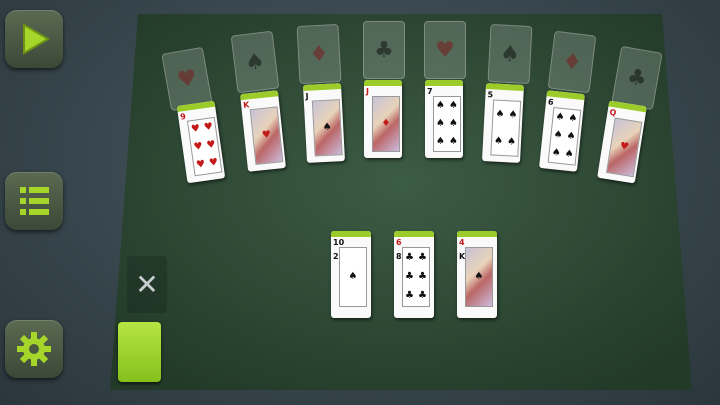 This screenshot has height=405, width=720. I want to click on tableau-card: K ♥, so click(263, 131).